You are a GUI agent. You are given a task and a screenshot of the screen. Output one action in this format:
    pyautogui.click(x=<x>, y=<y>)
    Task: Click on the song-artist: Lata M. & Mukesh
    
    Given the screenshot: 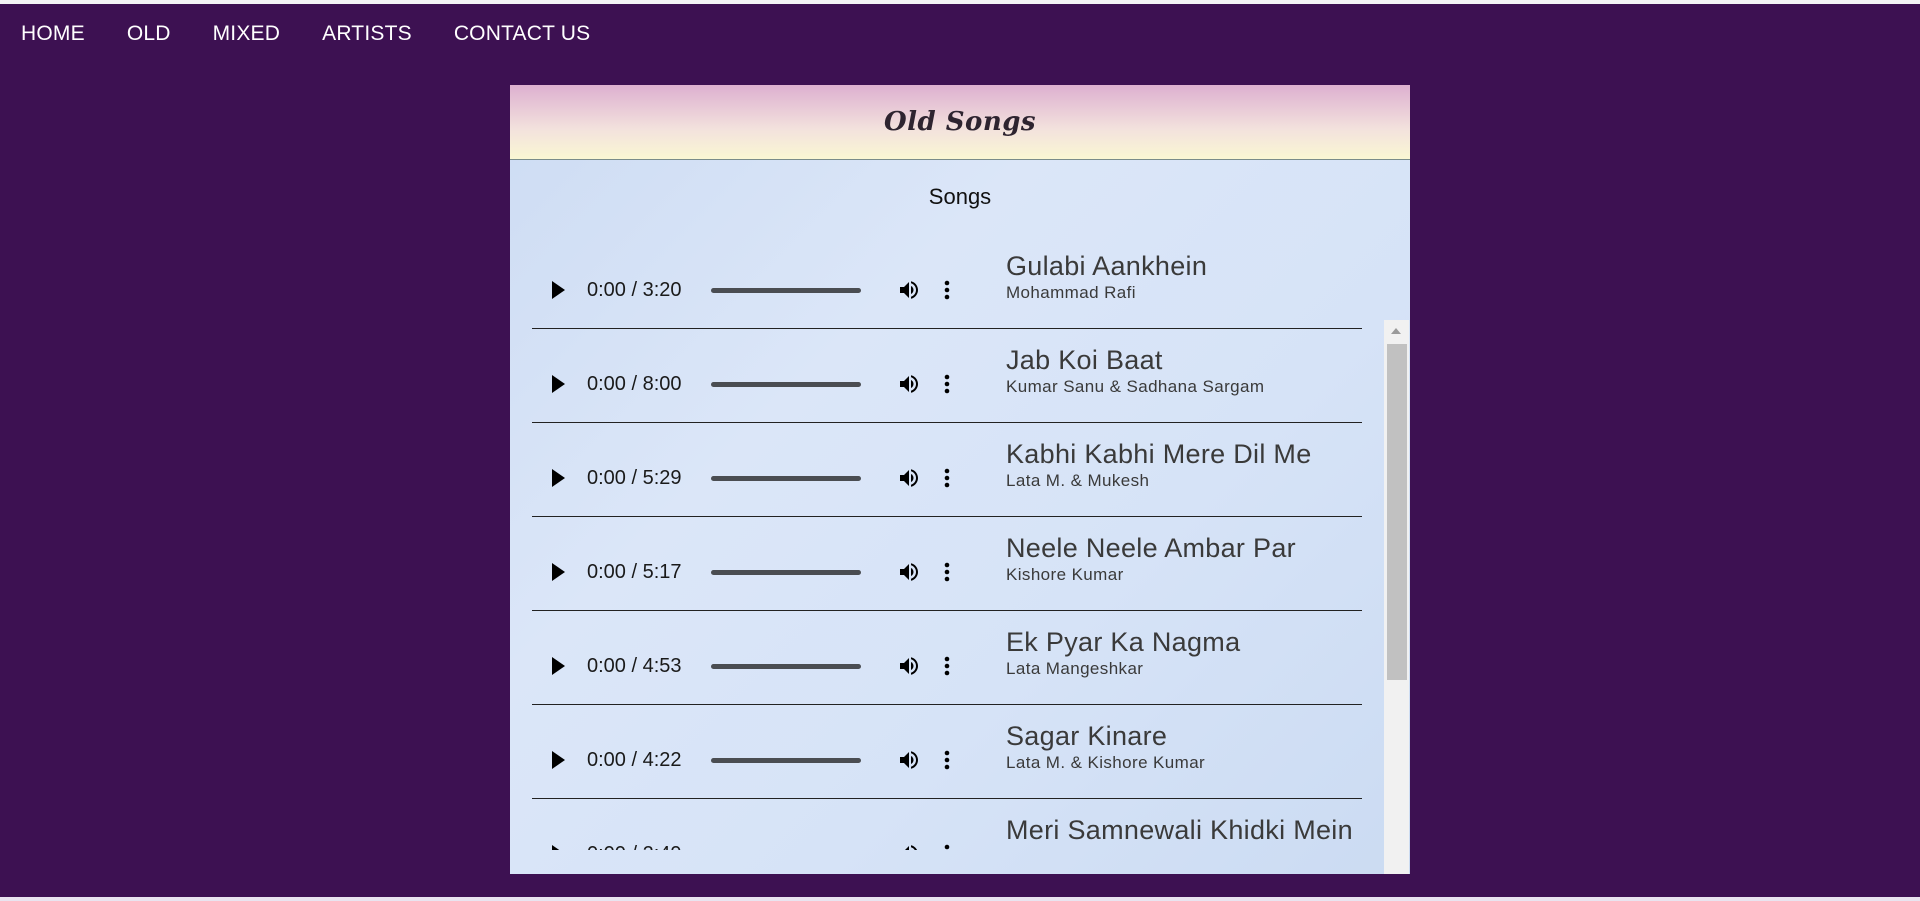 What is the action you would take?
    pyautogui.click(x=1078, y=480)
    